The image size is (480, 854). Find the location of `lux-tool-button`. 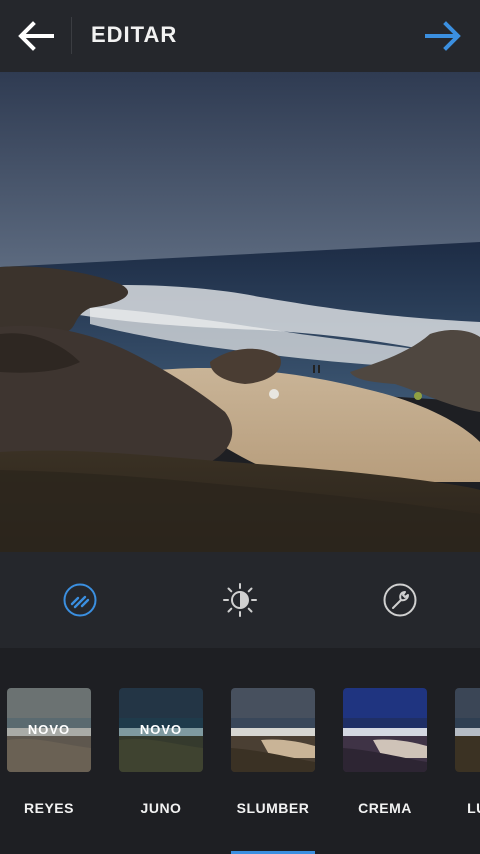

lux-tool-button is located at coordinates (80, 600).